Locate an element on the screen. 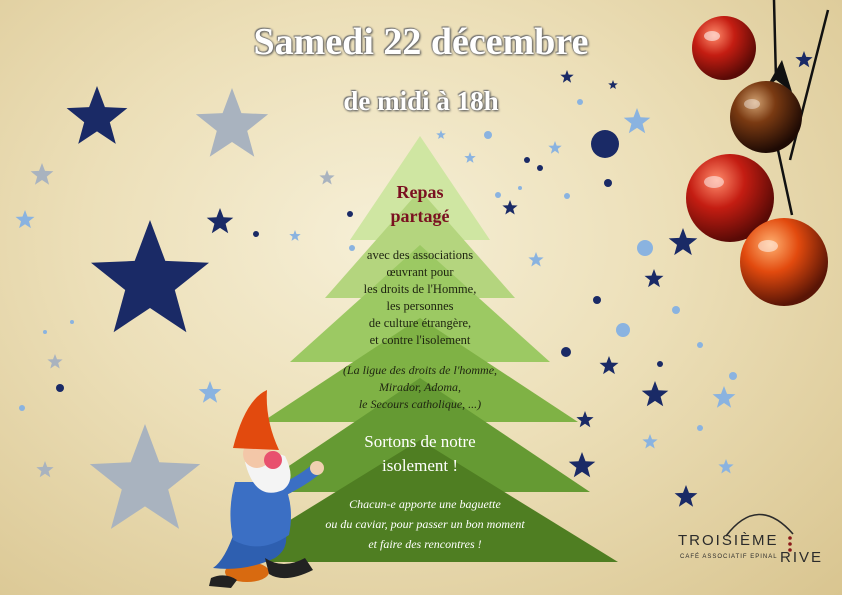 This screenshot has height=595, width=842. logo-word-2: RIVE is located at coordinates (802, 557).